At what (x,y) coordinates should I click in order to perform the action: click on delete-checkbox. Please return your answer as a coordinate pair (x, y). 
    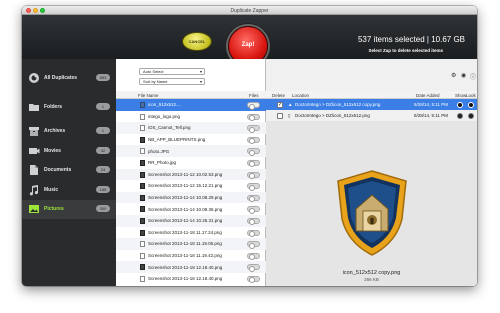
    Looking at the image, I should click on (280, 116).